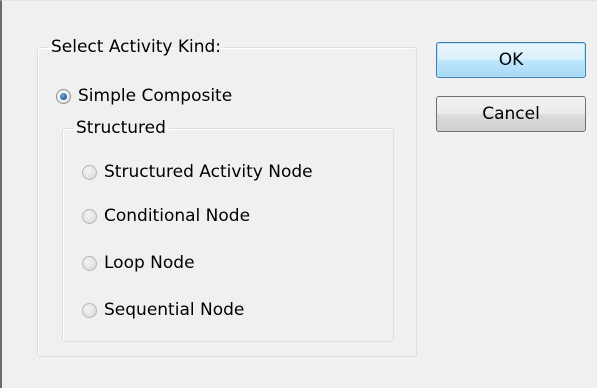 This screenshot has height=388, width=597. What do you see at coordinates (121, 128) in the screenshot?
I see `structured-group-title: Structured` at bounding box center [121, 128].